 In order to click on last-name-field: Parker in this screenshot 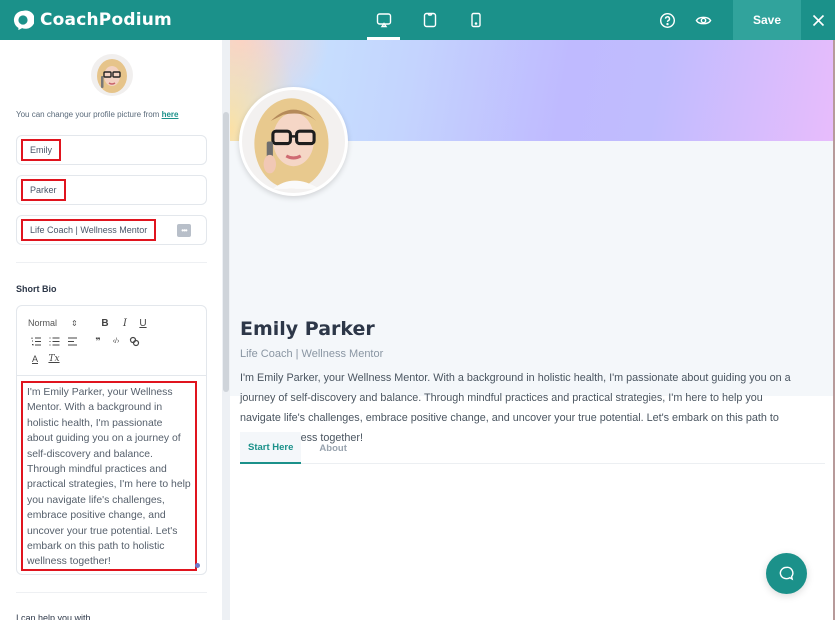, I will do `click(111, 190)`.